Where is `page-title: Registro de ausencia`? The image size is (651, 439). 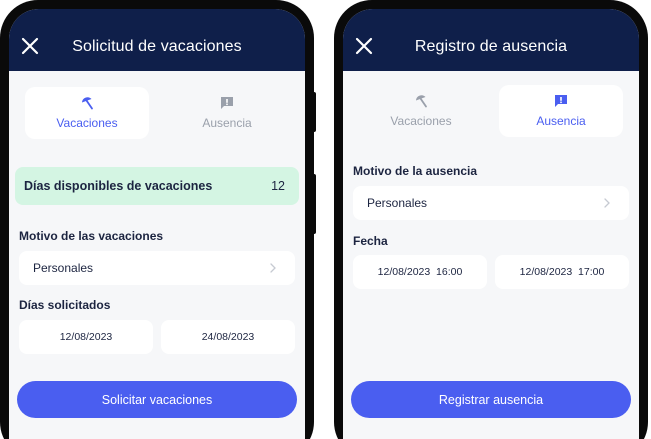
page-title: Registro de ausencia is located at coordinates (491, 46).